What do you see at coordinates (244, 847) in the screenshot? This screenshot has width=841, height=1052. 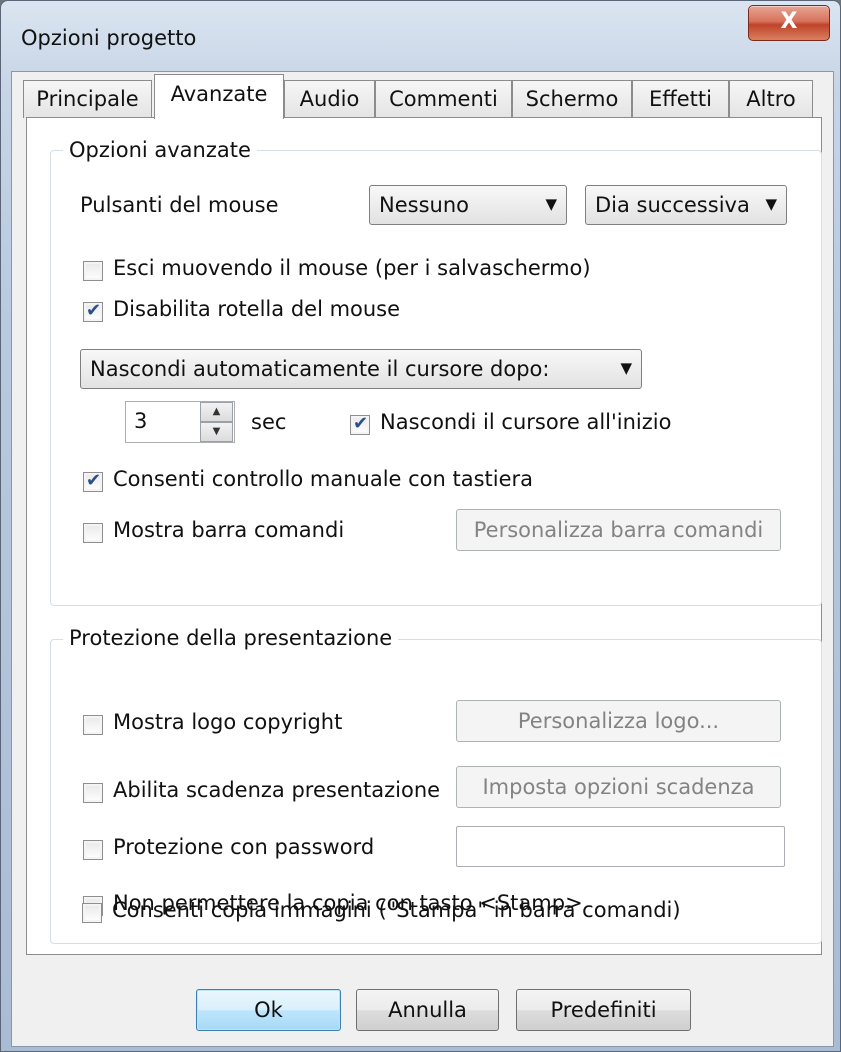 I see `password-protection-label: Protezione con password` at bounding box center [244, 847].